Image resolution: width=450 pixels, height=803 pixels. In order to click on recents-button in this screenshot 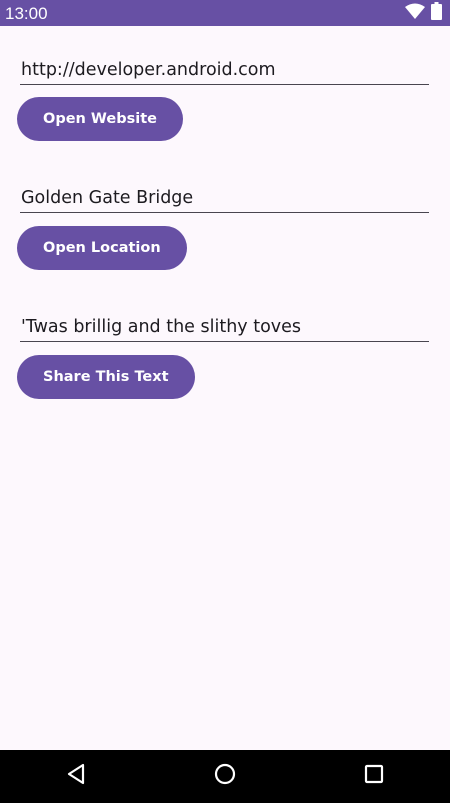, I will do `click(374, 776)`.